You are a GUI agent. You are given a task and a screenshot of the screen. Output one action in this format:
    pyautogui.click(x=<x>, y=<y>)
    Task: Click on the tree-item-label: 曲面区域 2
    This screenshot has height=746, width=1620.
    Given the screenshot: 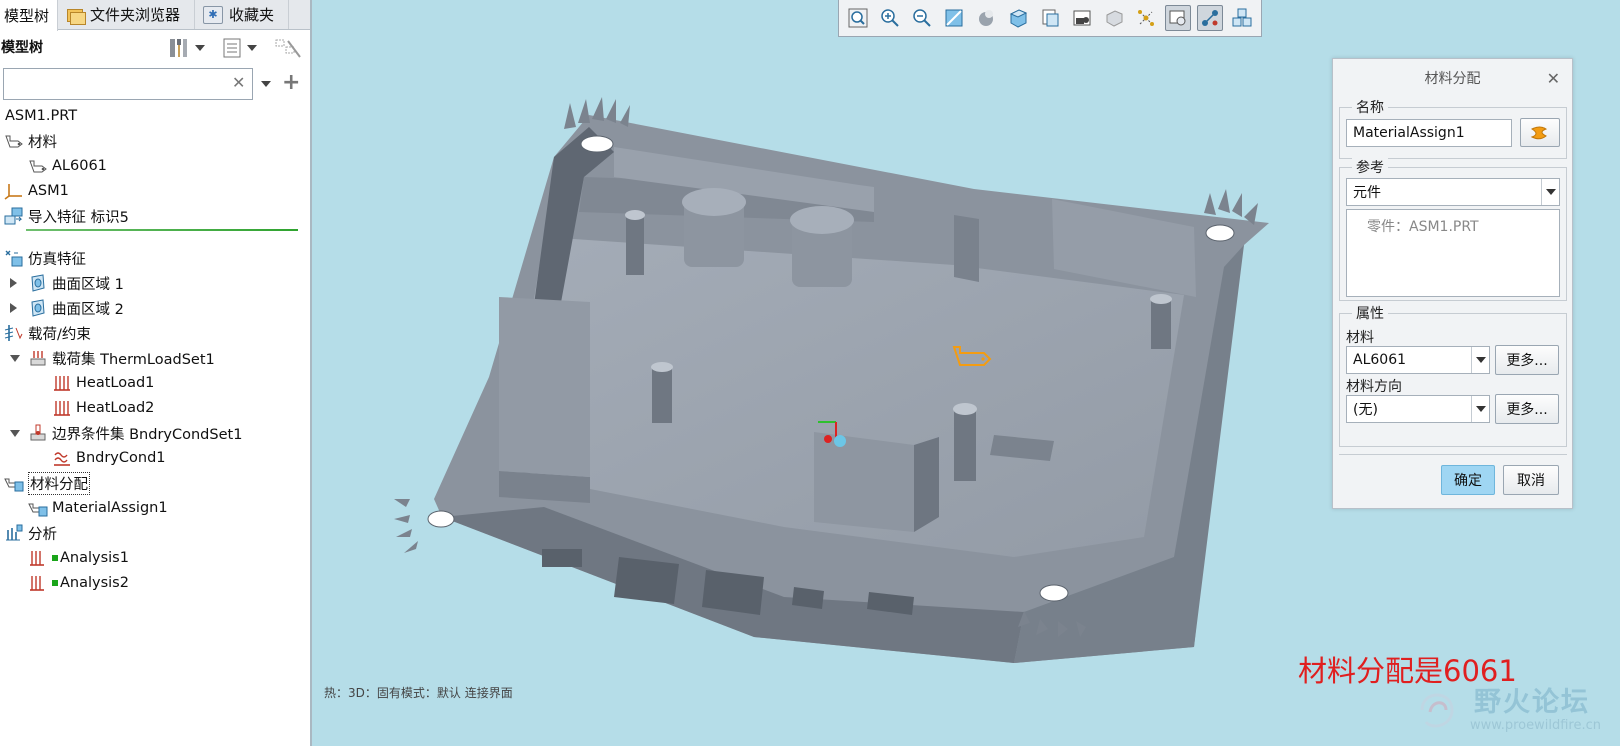 What is the action you would take?
    pyautogui.click(x=88, y=309)
    